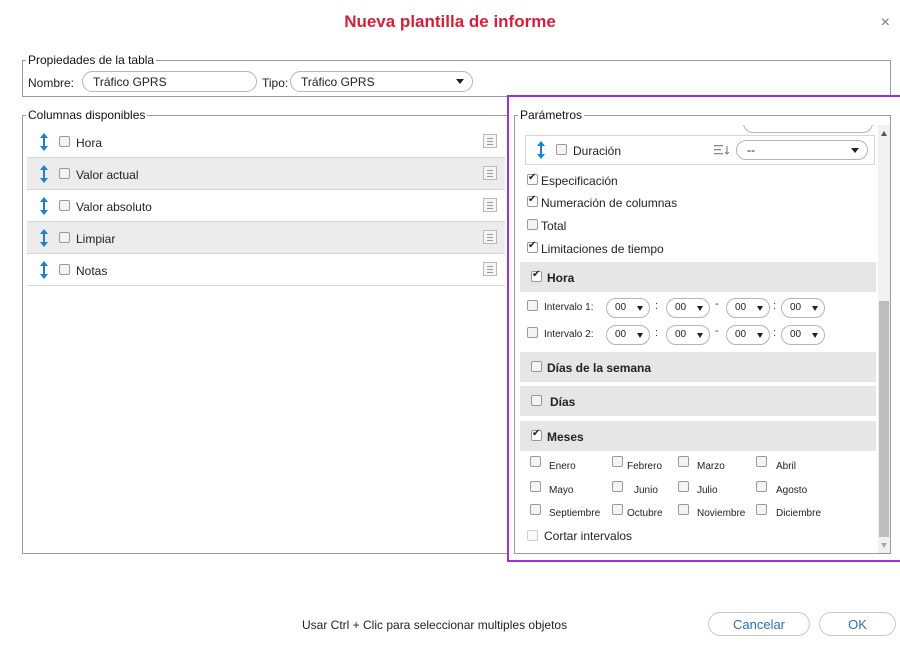 This screenshot has width=900, height=648. Describe the element at coordinates (91, 60) in the screenshot. I see `table-properties-legend: Propiedades de la tabla` at that location.